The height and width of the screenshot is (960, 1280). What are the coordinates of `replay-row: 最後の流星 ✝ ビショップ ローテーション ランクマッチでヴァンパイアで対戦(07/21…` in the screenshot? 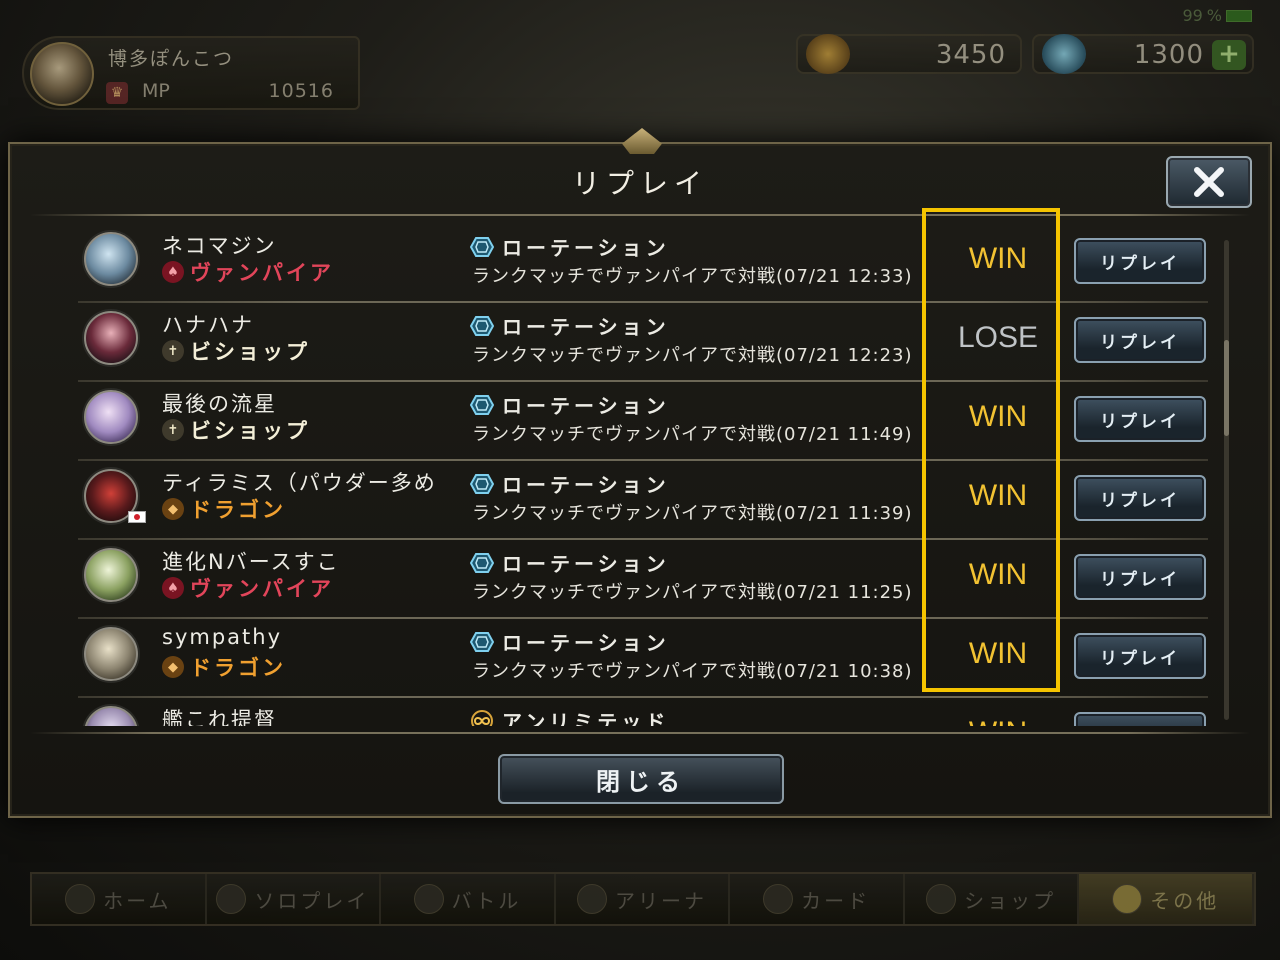 It's located at (643, 421).